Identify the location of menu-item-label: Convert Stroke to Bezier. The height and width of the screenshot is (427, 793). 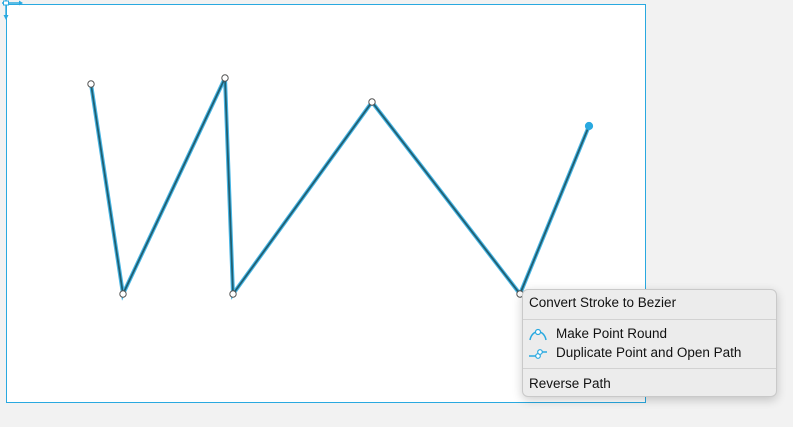
(603, 302).